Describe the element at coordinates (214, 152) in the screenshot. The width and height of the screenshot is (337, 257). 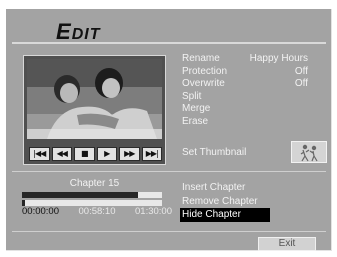
I see `menu-item-label: Set Thumbnail` at that location.